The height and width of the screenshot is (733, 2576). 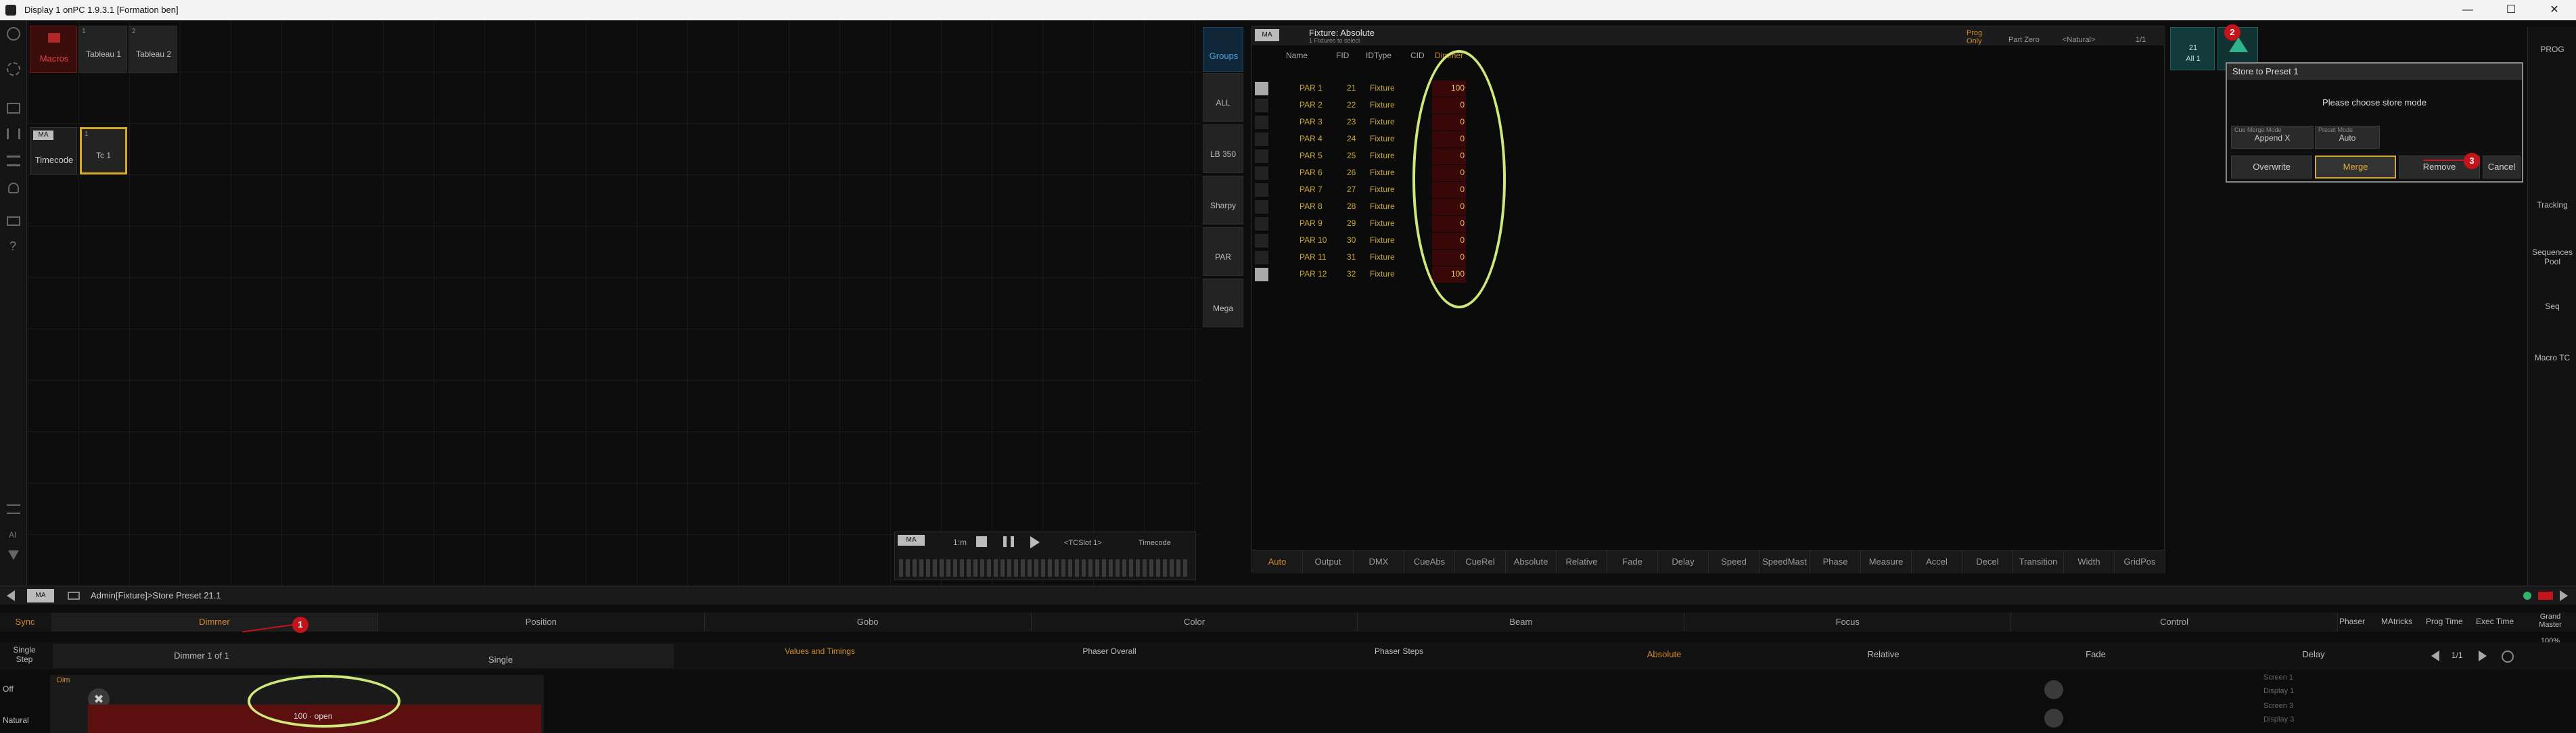 I want to click on sheet-tab: Fade, so click(x=1632, y=561).